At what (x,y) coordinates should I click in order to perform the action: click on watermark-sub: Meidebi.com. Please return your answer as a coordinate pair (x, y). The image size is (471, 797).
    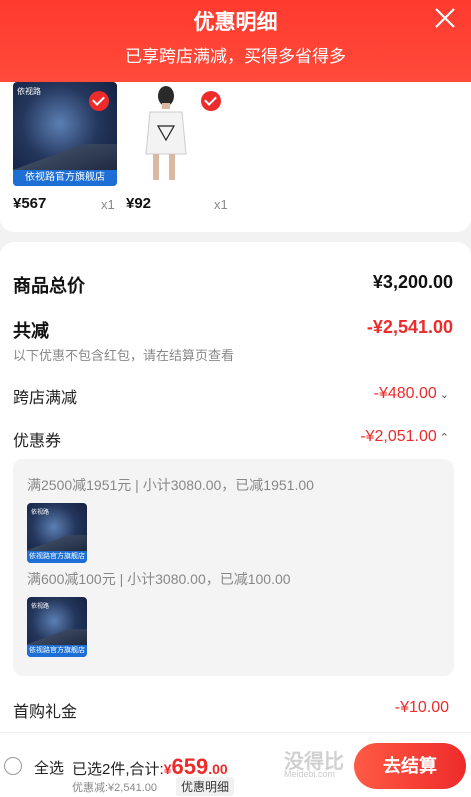
    Looking at the image, I should click on (310, 774).